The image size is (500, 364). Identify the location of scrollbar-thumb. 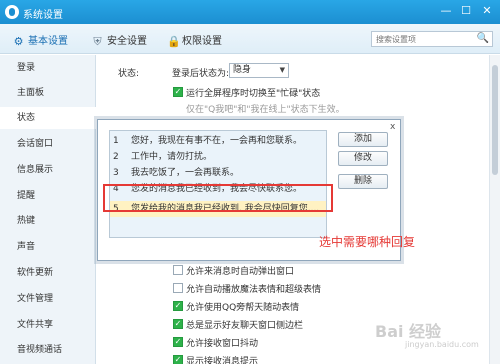
(495, 120).